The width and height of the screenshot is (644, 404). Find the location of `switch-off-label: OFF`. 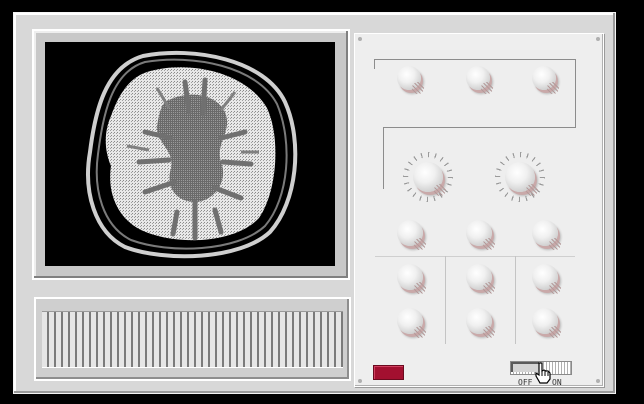

switch-off-label: OFF is located at coordinates (525, 382).